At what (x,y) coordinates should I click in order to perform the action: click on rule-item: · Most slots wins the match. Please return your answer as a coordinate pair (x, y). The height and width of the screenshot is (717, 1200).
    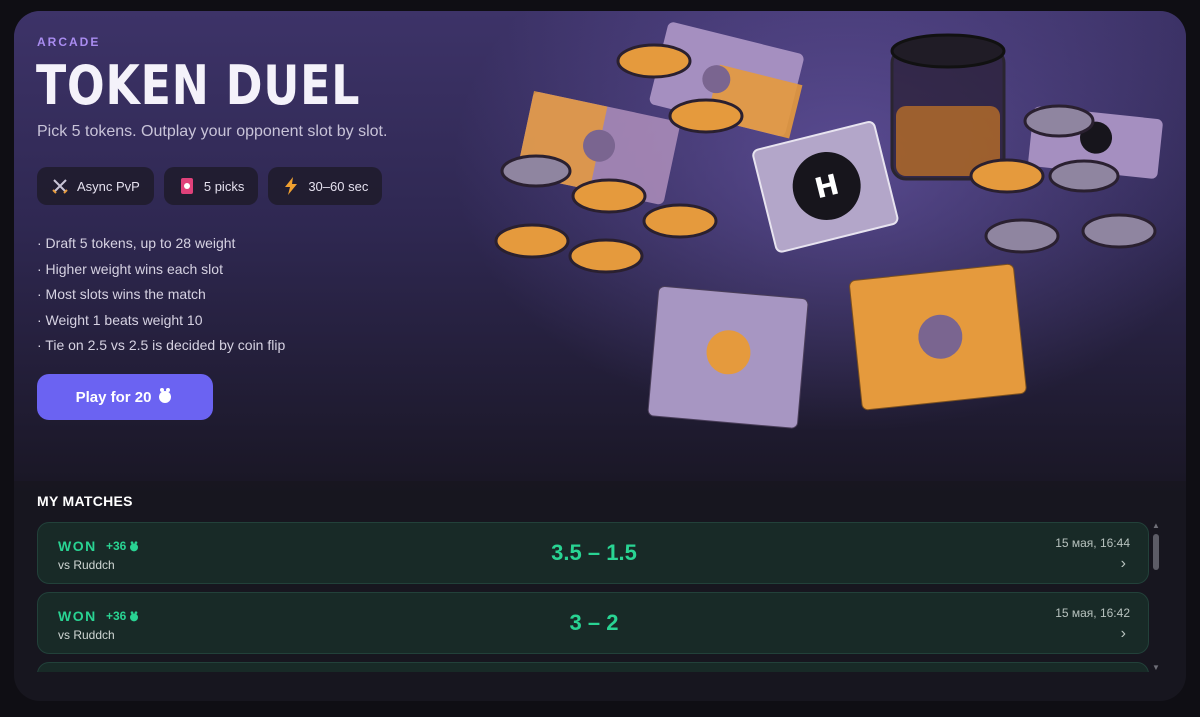
    Looking at the image, I should click on (121, 294).